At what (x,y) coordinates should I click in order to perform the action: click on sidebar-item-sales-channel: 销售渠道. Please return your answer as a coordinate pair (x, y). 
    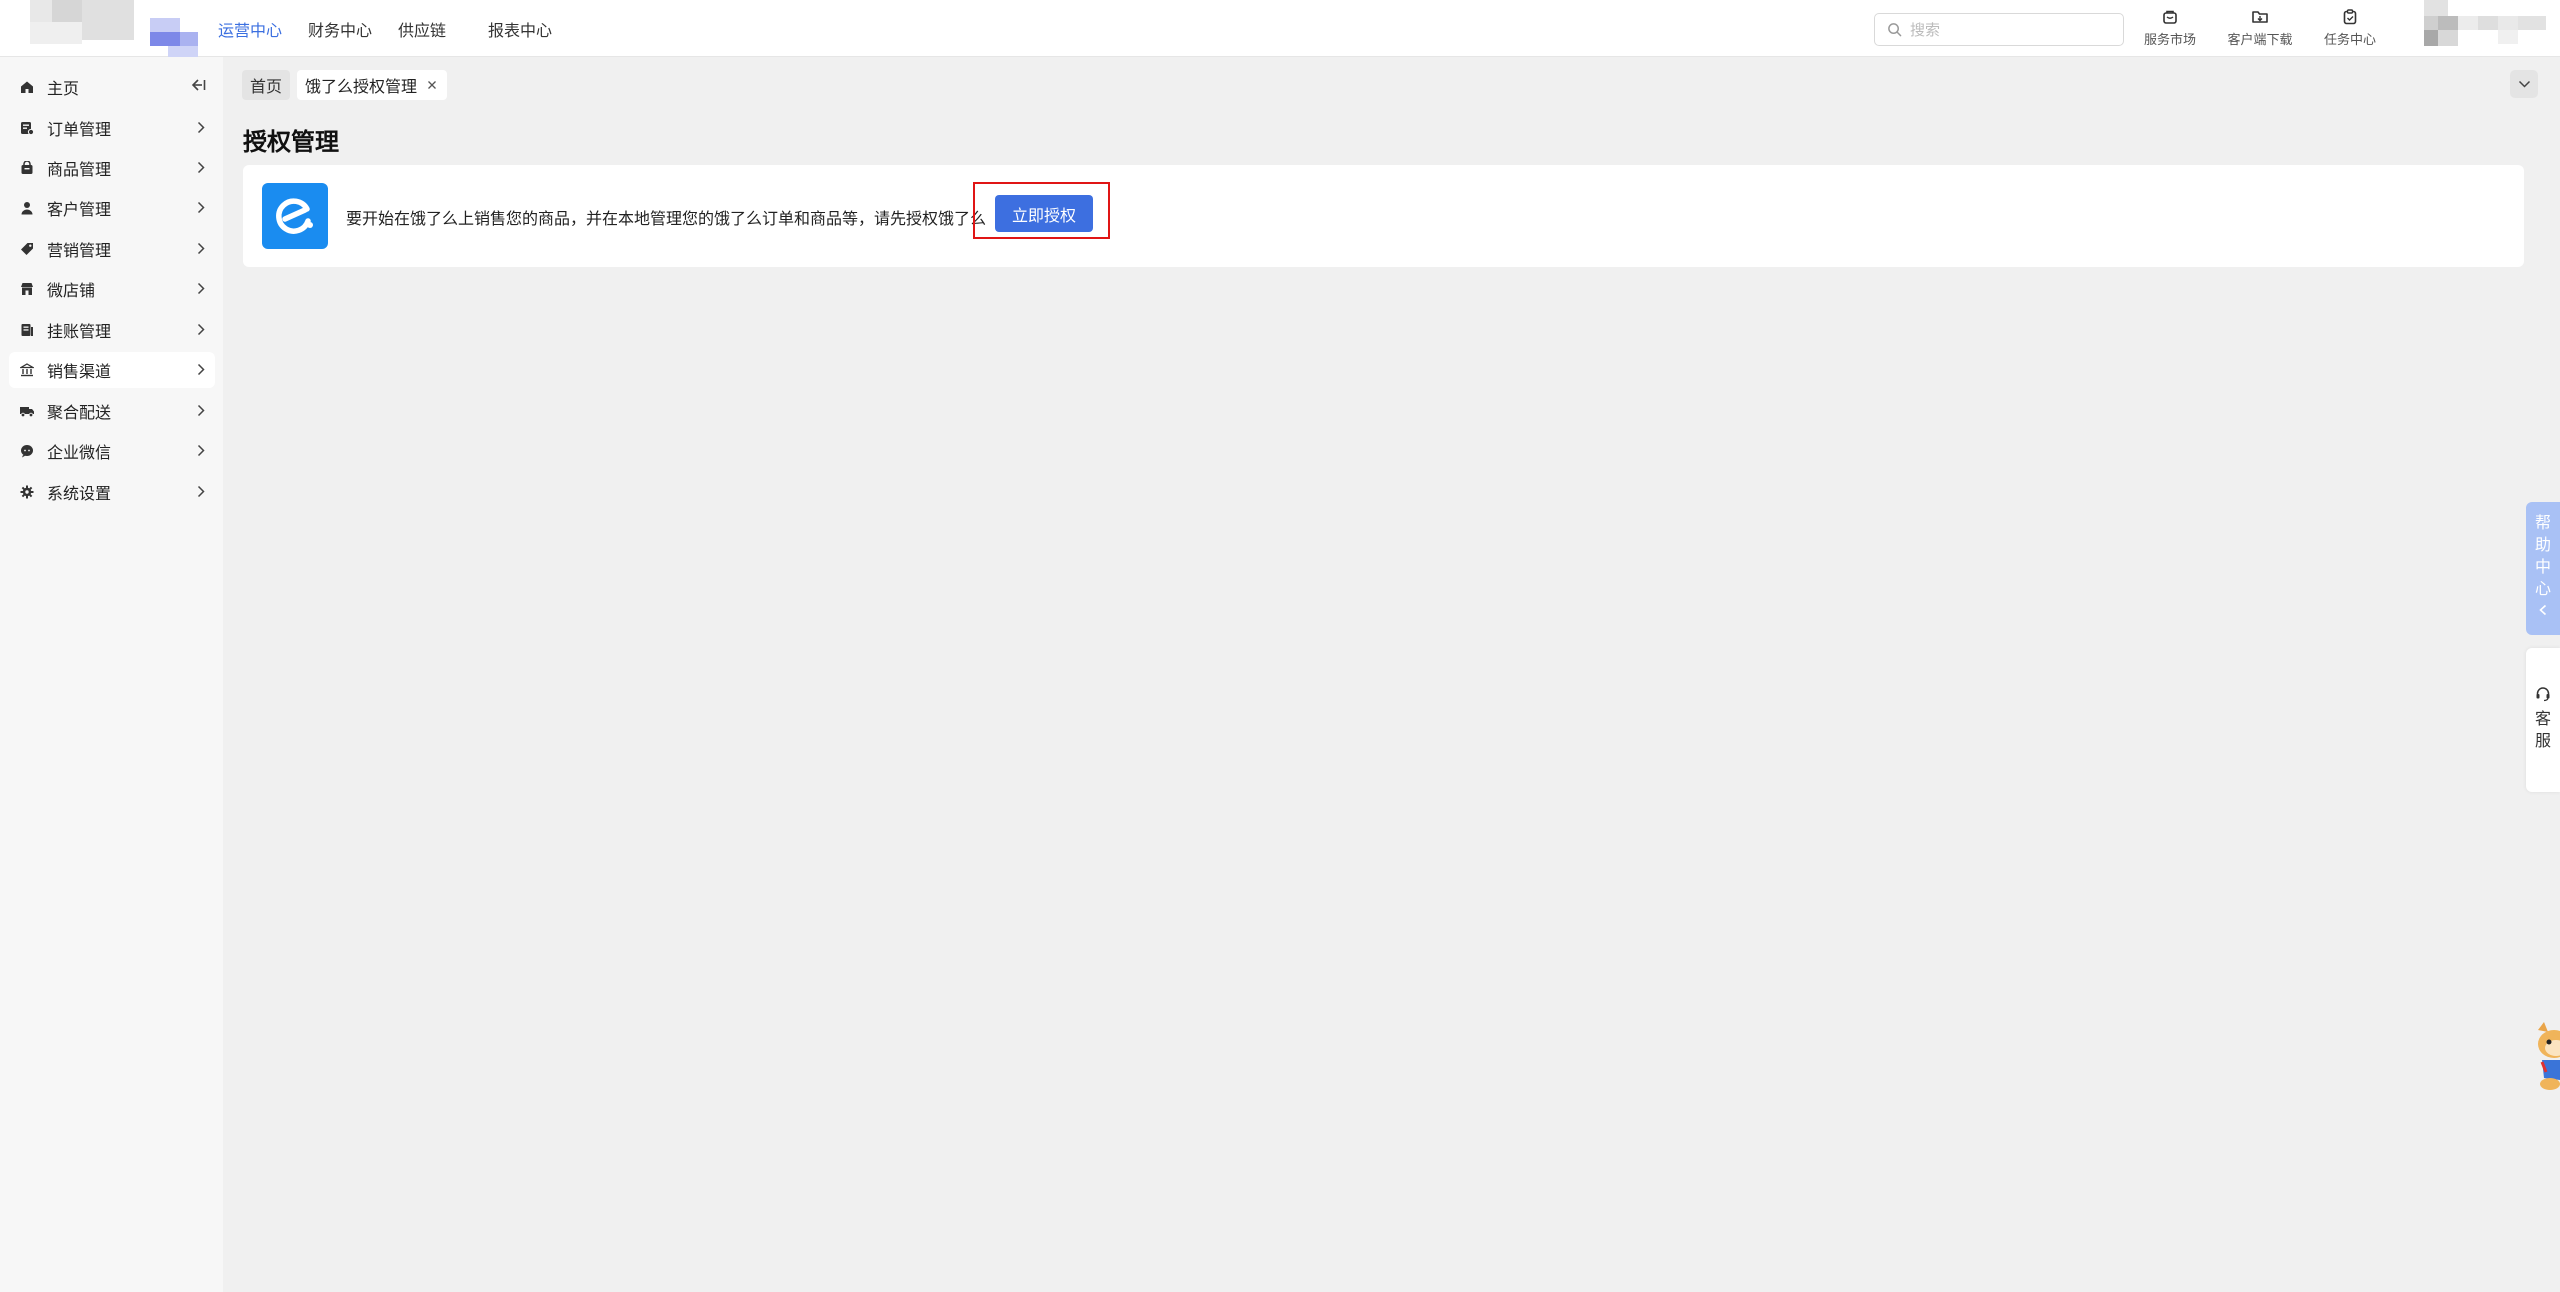
    Looking at the image, I should click on (112, 370).